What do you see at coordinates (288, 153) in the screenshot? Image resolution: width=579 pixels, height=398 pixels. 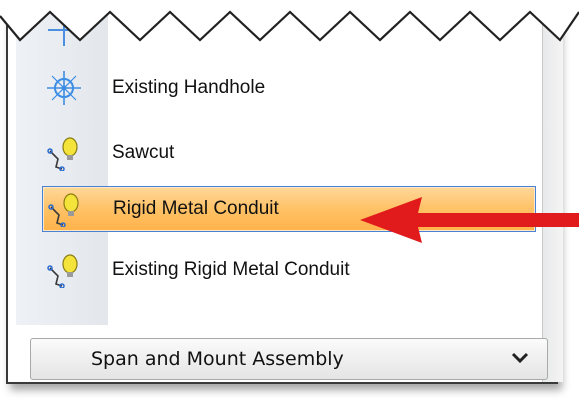 I see `list-item-sawcut: Sawcut` at bounding box center [288, 153].